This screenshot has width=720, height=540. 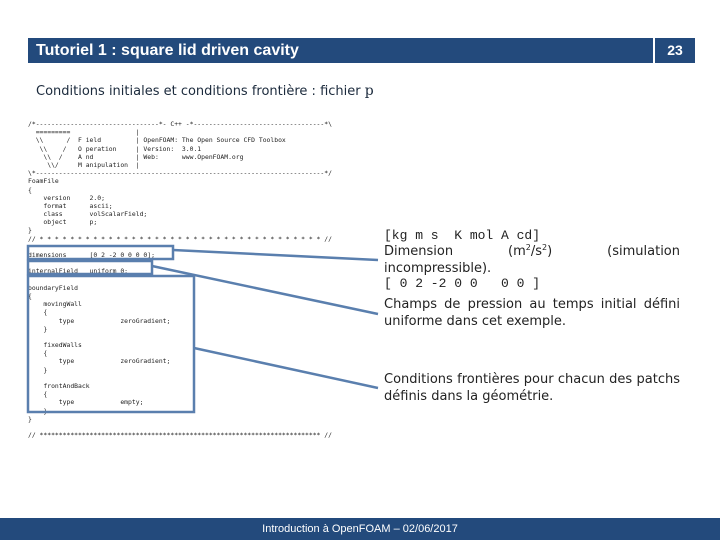 I want to click on highlight-dimensions, so click(x=100, y=252).